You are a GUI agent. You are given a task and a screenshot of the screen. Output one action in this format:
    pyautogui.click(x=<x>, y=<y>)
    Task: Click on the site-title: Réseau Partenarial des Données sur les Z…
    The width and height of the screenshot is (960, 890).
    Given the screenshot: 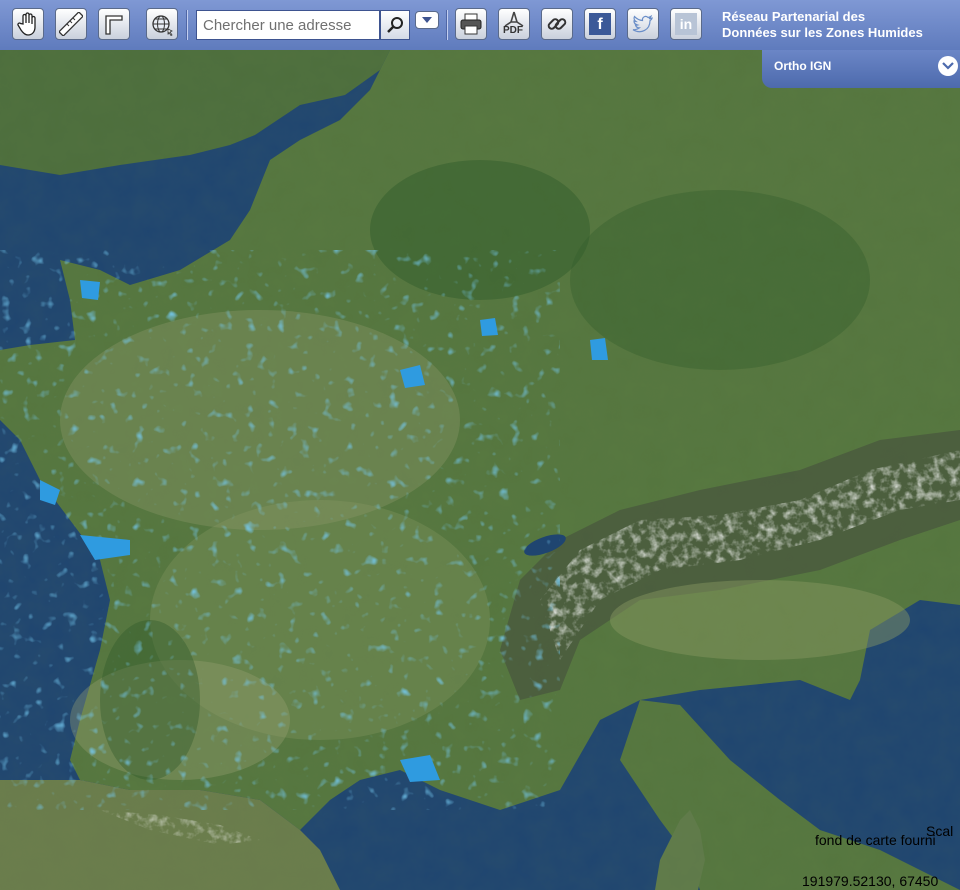 What is the action you would take?
    pyautogui.click(x=822, y=25)
    